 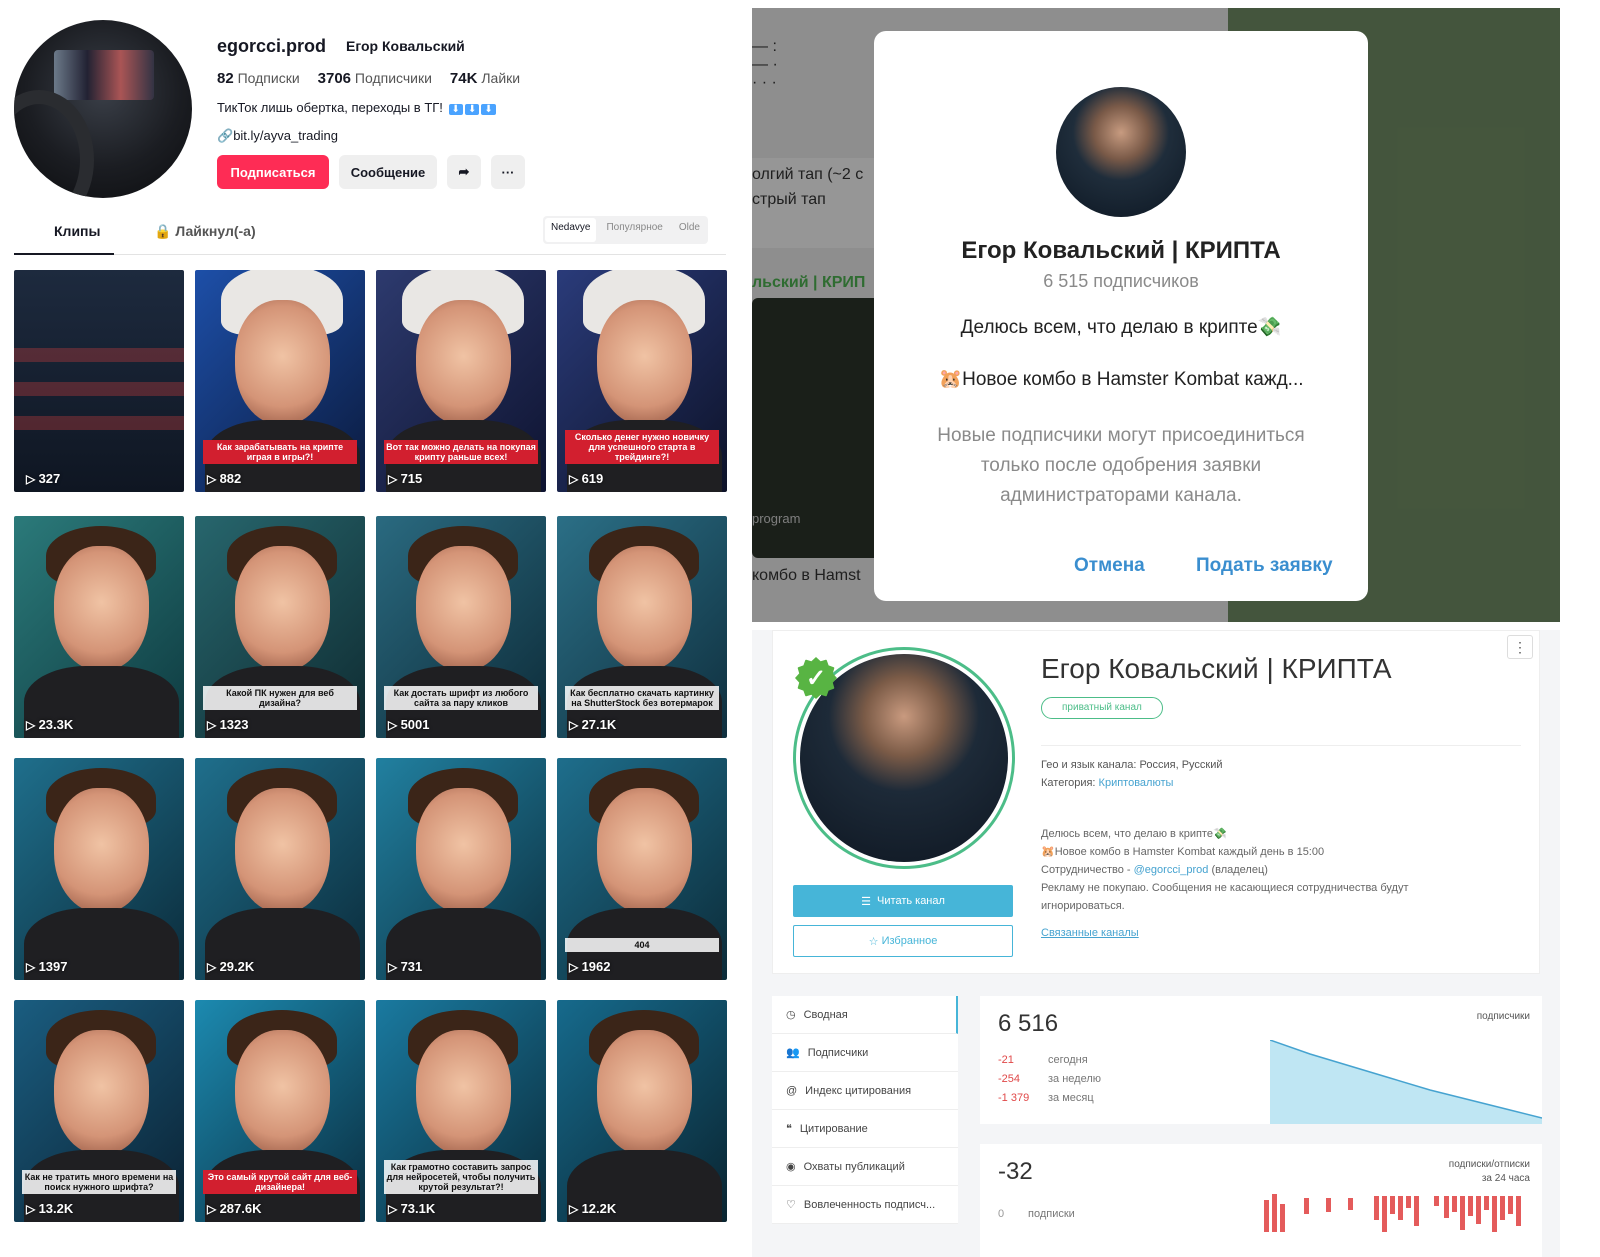 I want to click on chart-image, so click(x=99, y=395).